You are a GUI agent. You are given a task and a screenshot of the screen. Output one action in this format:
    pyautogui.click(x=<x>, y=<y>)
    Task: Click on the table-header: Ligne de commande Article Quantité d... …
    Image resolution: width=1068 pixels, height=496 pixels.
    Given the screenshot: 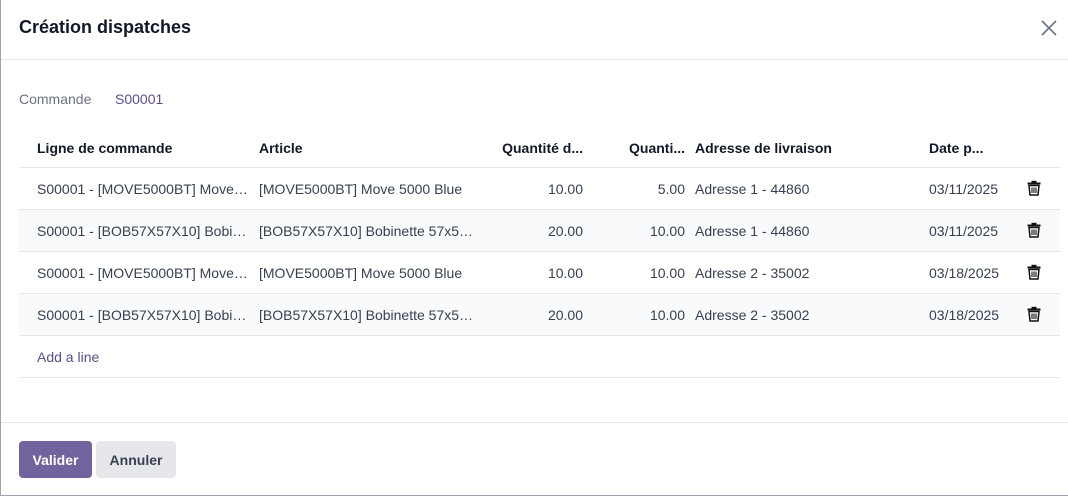 What is the action you would take?
    pyautogui.click(x=539, y=148)
    